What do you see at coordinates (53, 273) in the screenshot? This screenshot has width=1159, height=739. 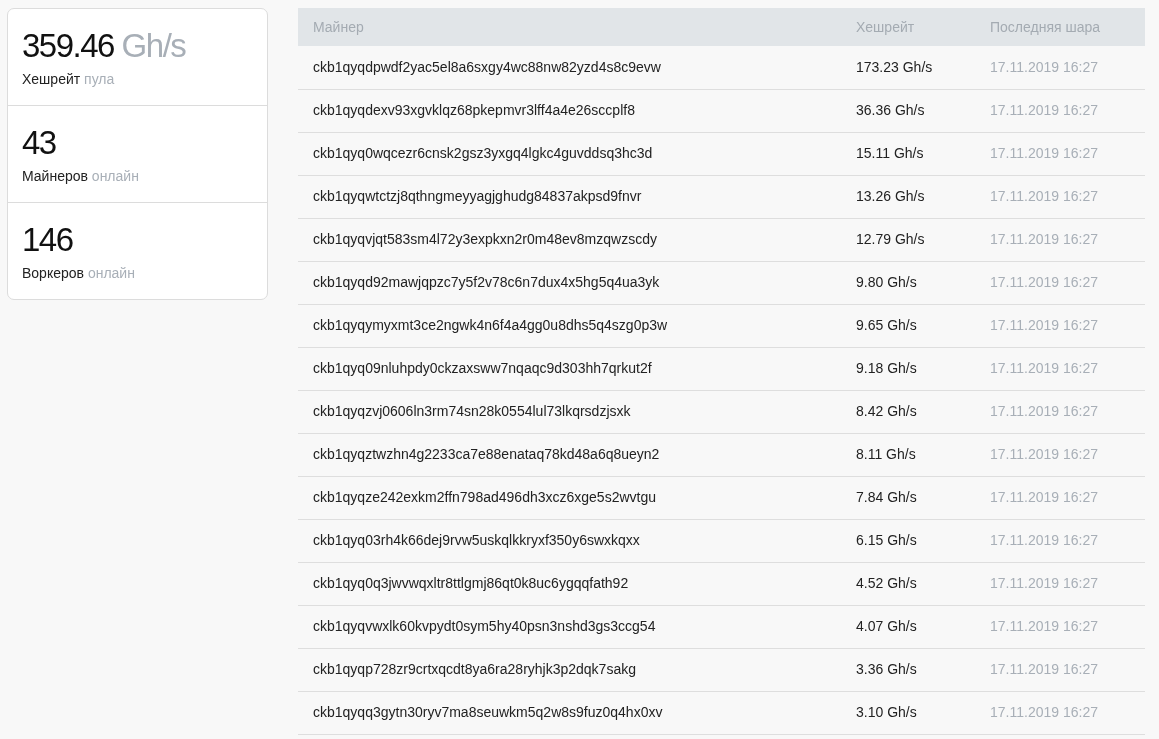 I see `stat-label: Воркеров` at bounding box center [53, 273].